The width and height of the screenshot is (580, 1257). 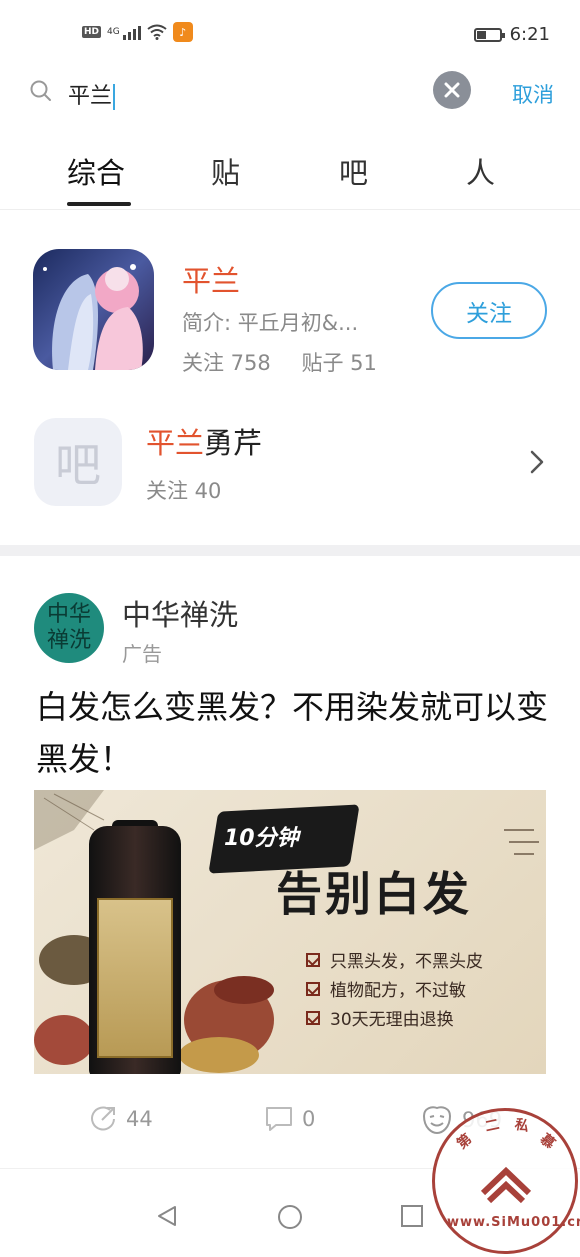 What do you see at coordinates (92, 32) in the screenshot?
I see `hd-badge: HD` at bounding box center [92, 32].